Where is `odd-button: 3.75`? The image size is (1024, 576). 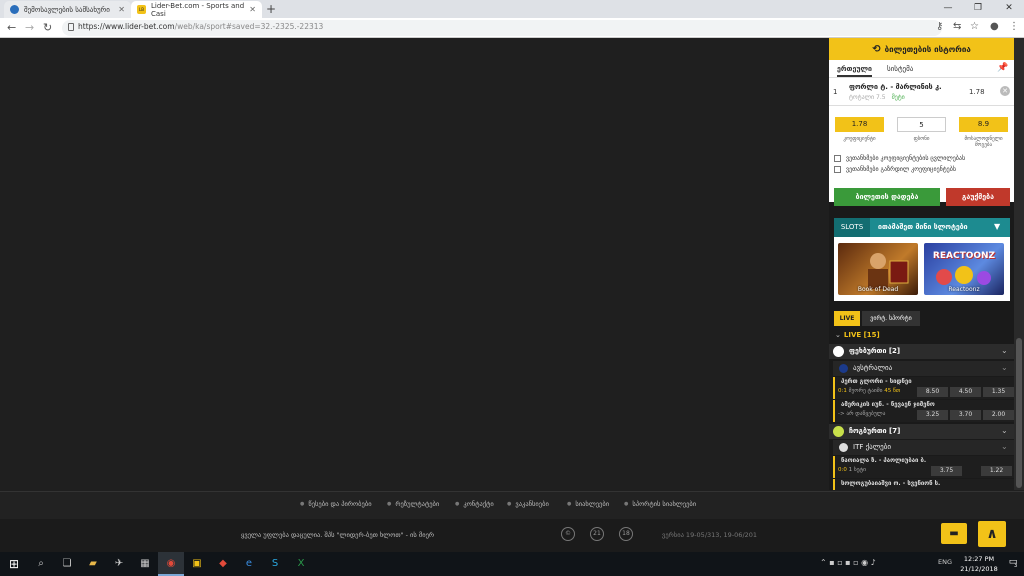 odd-button: 3.75 is located at coordinates (946, 471).